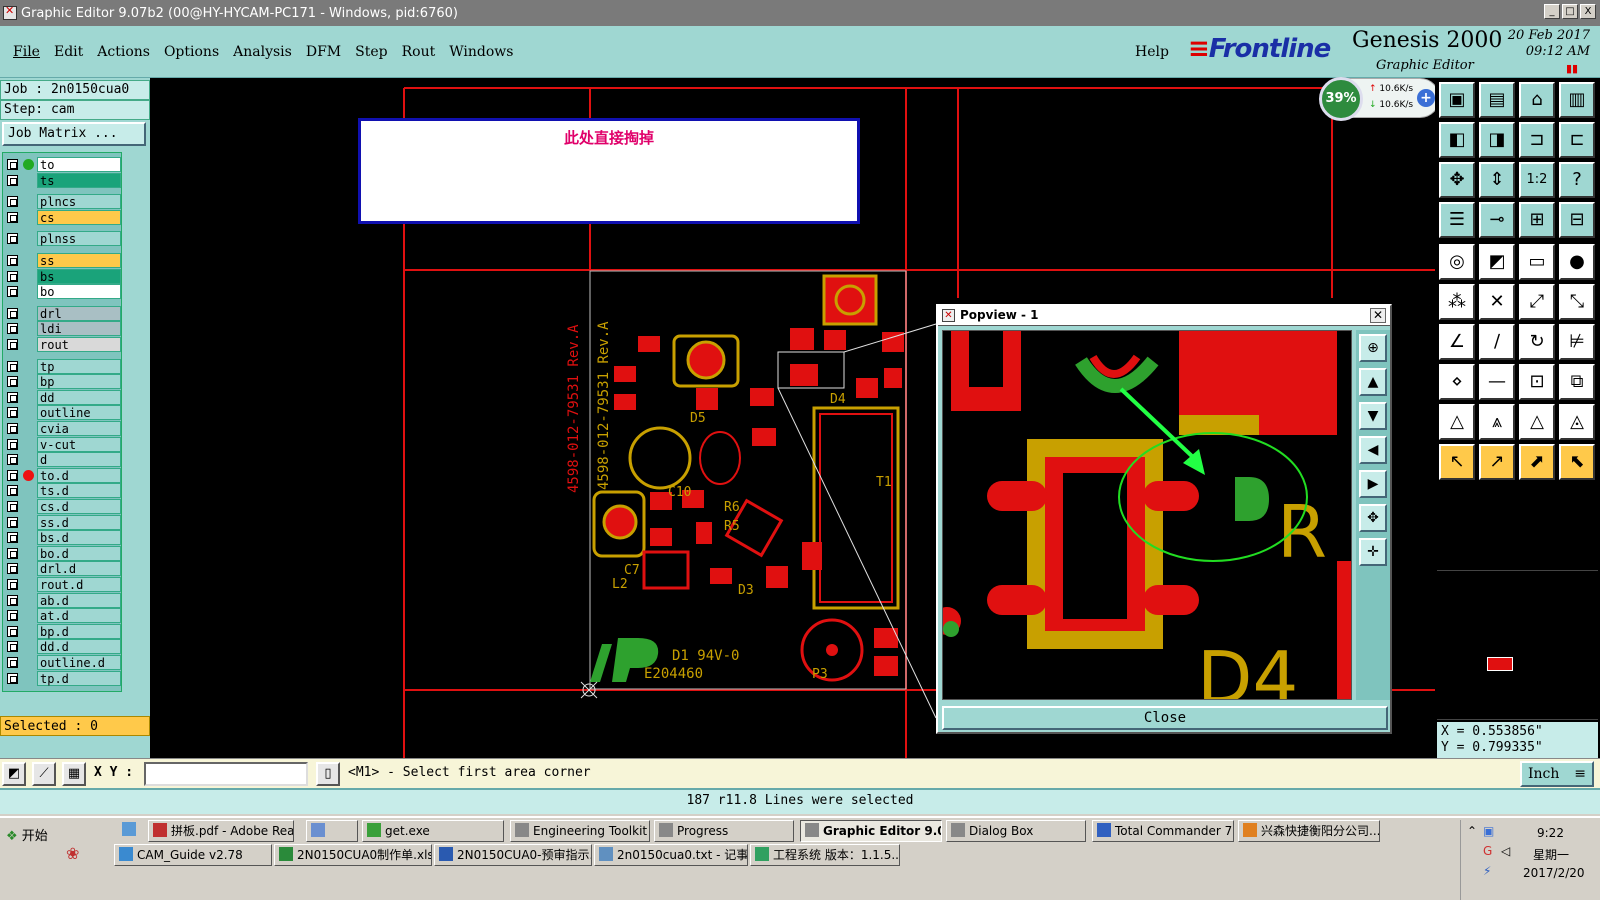 Image resolution: width=1600 pixels, height=900 pixels. What do you see at coordinates (1497, 422) in the screenshot?
I see `tool-button-icon: ⩓` at bounding box center [1497, 422].